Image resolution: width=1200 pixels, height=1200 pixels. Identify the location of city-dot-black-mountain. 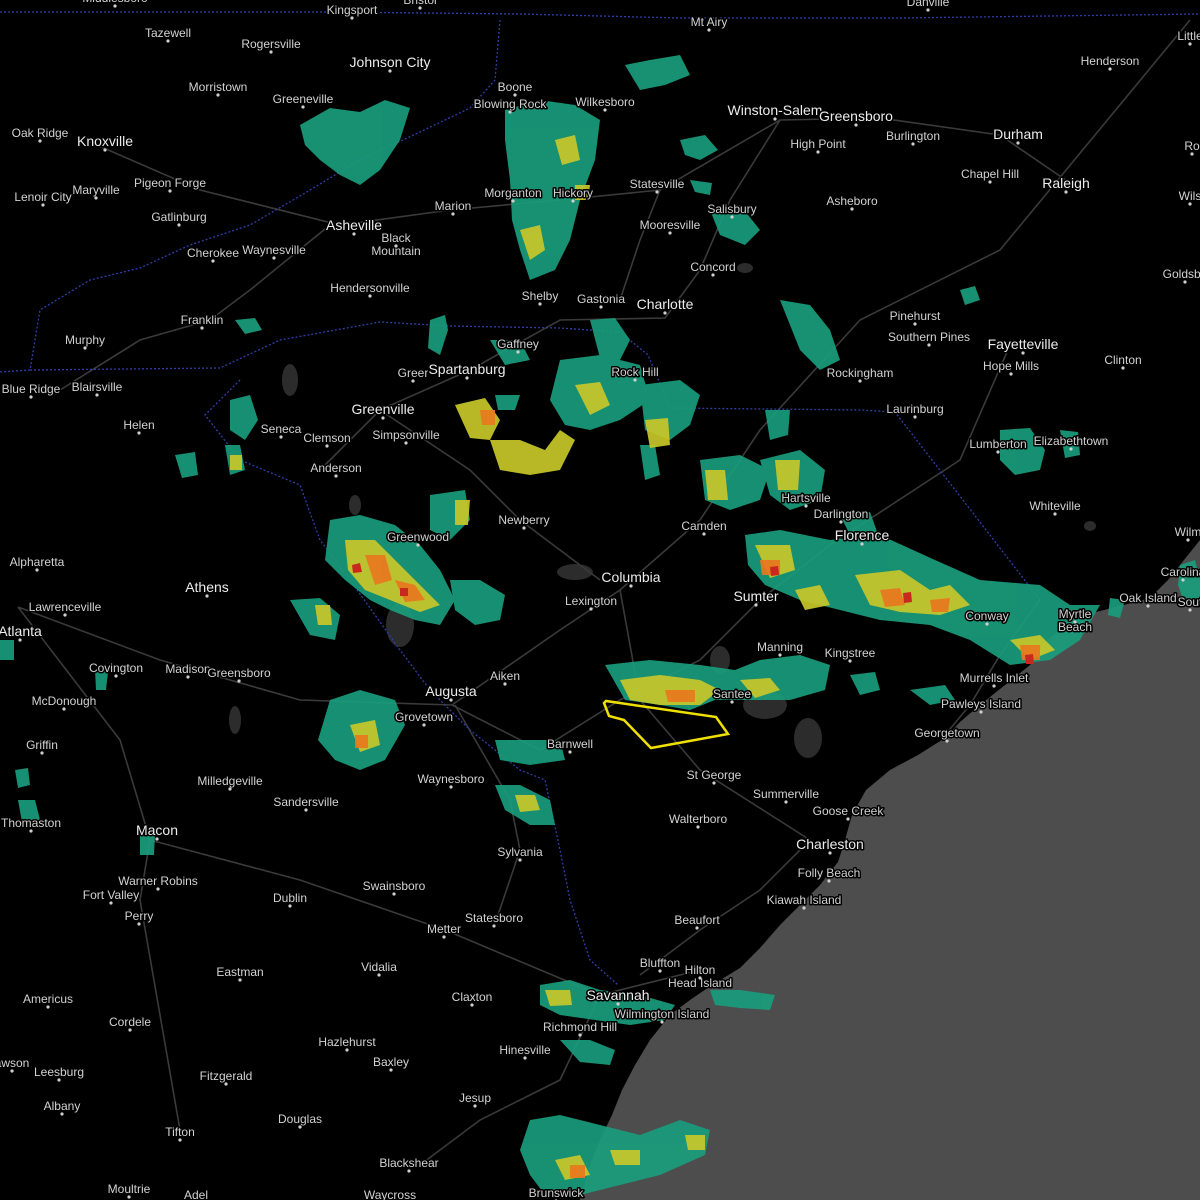
(396, 246).